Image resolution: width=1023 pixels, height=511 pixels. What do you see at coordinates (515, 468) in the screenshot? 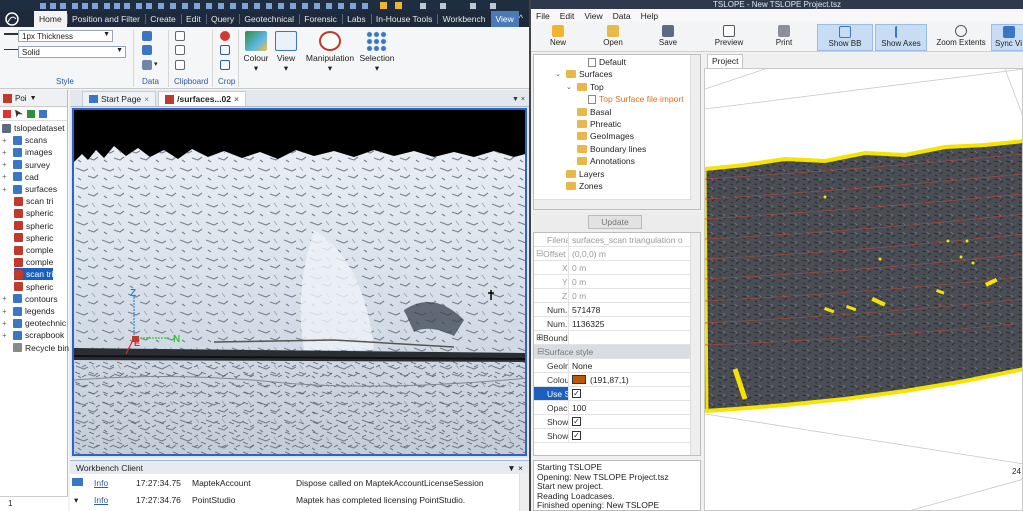
I see `panel-controls-icon: ▼ ×` at bounding box center [515, 468].